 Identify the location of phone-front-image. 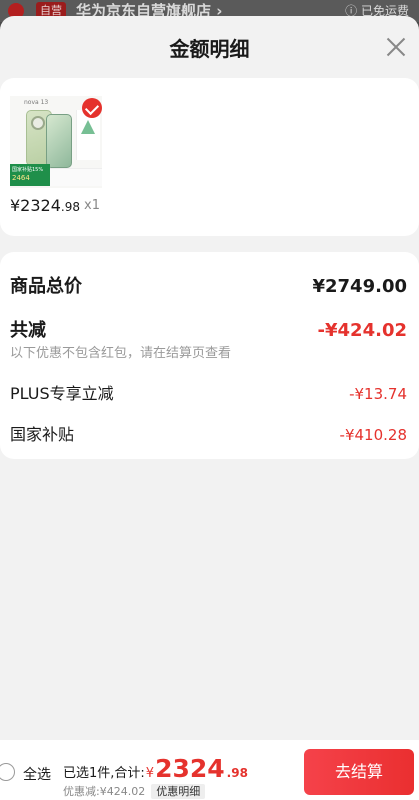
(59, 141).